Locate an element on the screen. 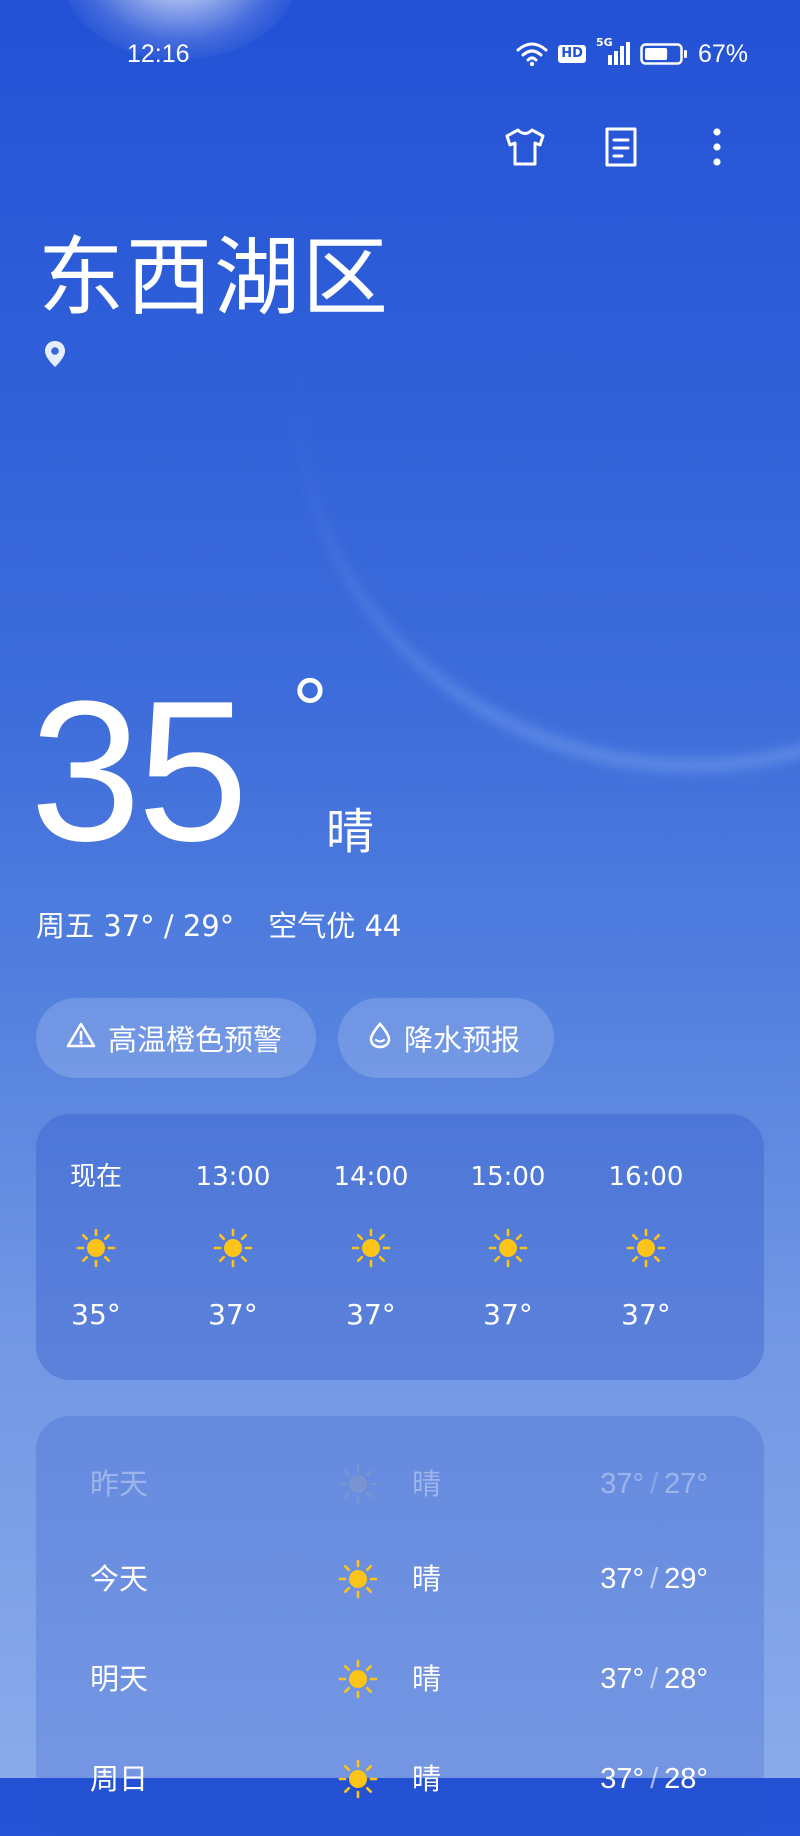 The height and width of the screenshot is (1836, 800). heat-warning-label: 高温橙色预警 is located at coordinates (195, 1040).